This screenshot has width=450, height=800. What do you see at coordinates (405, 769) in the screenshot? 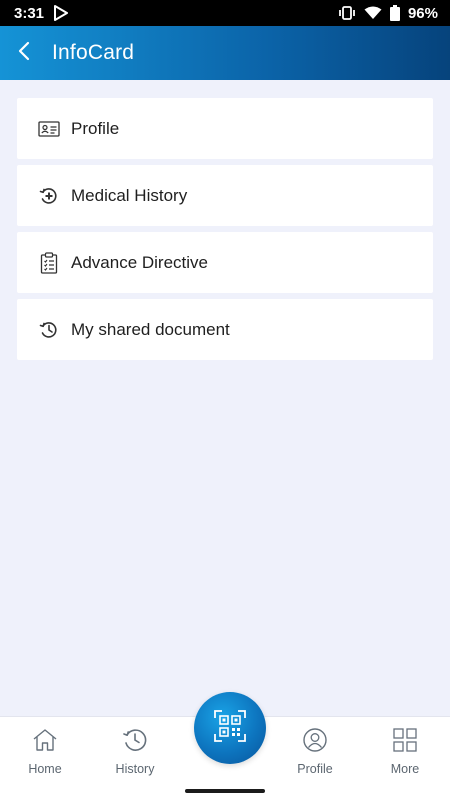
I see `nav-more-label: More` at bounding box center [405, 769].